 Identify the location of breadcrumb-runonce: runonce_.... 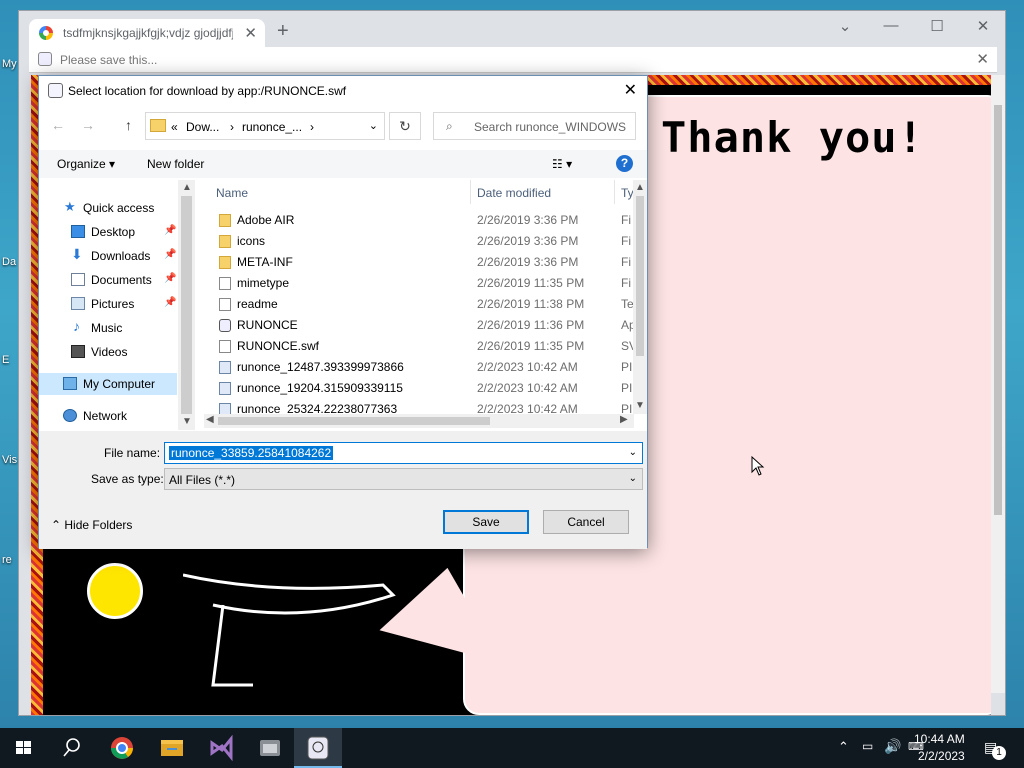
(272, 127).